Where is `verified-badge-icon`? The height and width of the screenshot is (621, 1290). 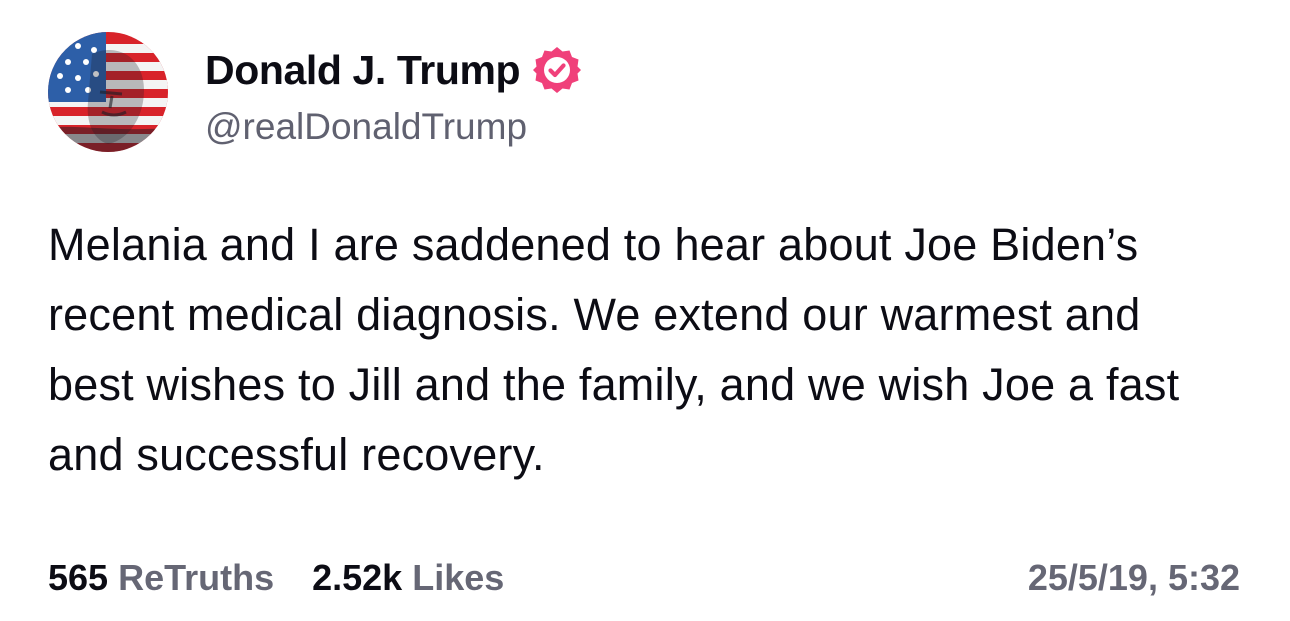 verified-badge-icon is located at coordinates (557, 70).